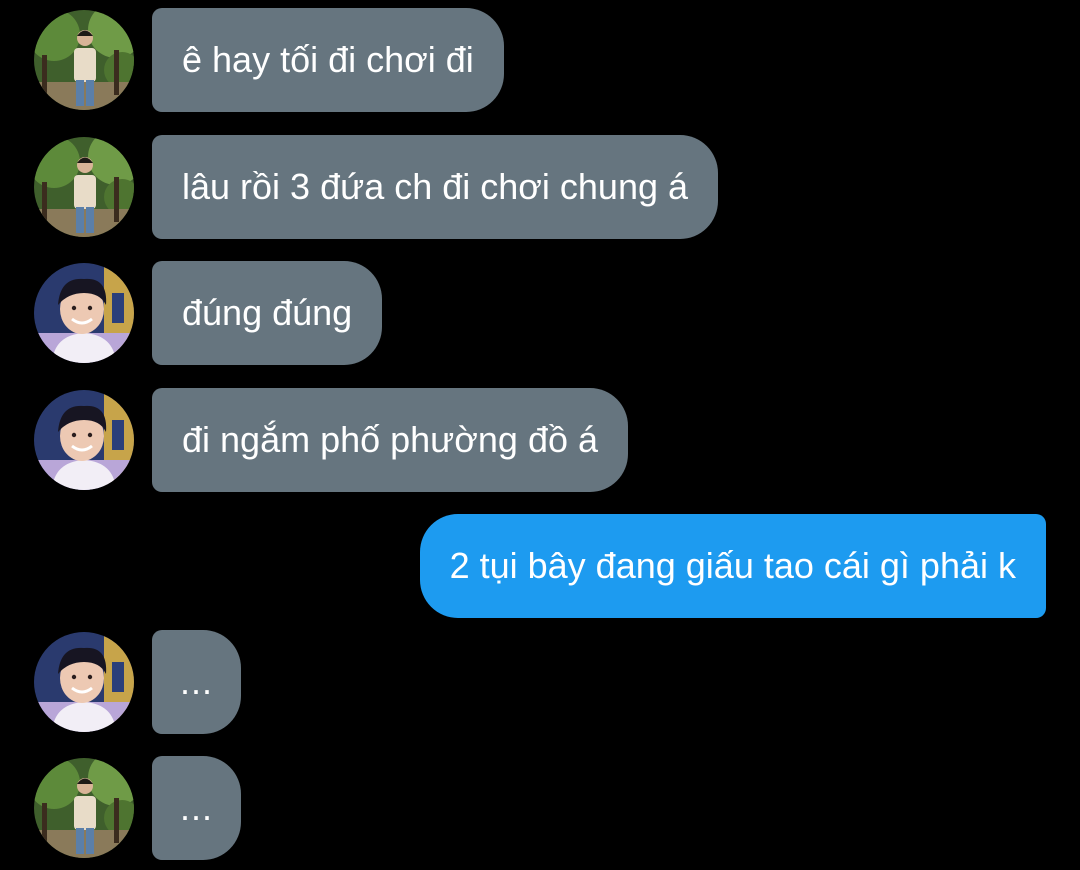 This screenshot has height=870, width=1080. Describe the element at coordinates (732, 566) in the screenshot. I see `outgoing-message-bubble: 2 tụi bây đang giấu tao cái gì phải k` at that location.